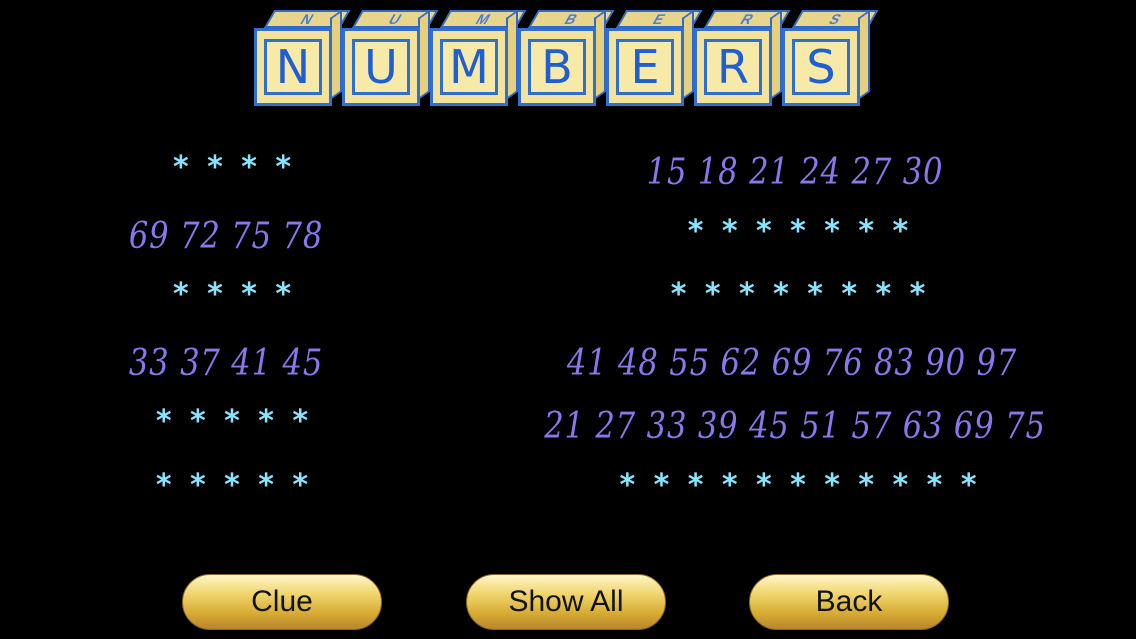 Image resolution: width=1136 pixels, height=639 pixels. I want to click on left-row-4-sequence: 33 37 41 45, so click(226, 363).